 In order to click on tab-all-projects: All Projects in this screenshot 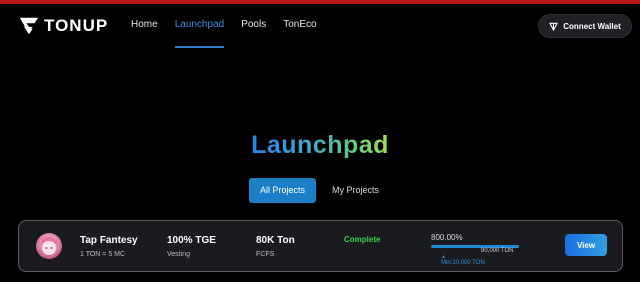, I will do `click(283, 190)`.